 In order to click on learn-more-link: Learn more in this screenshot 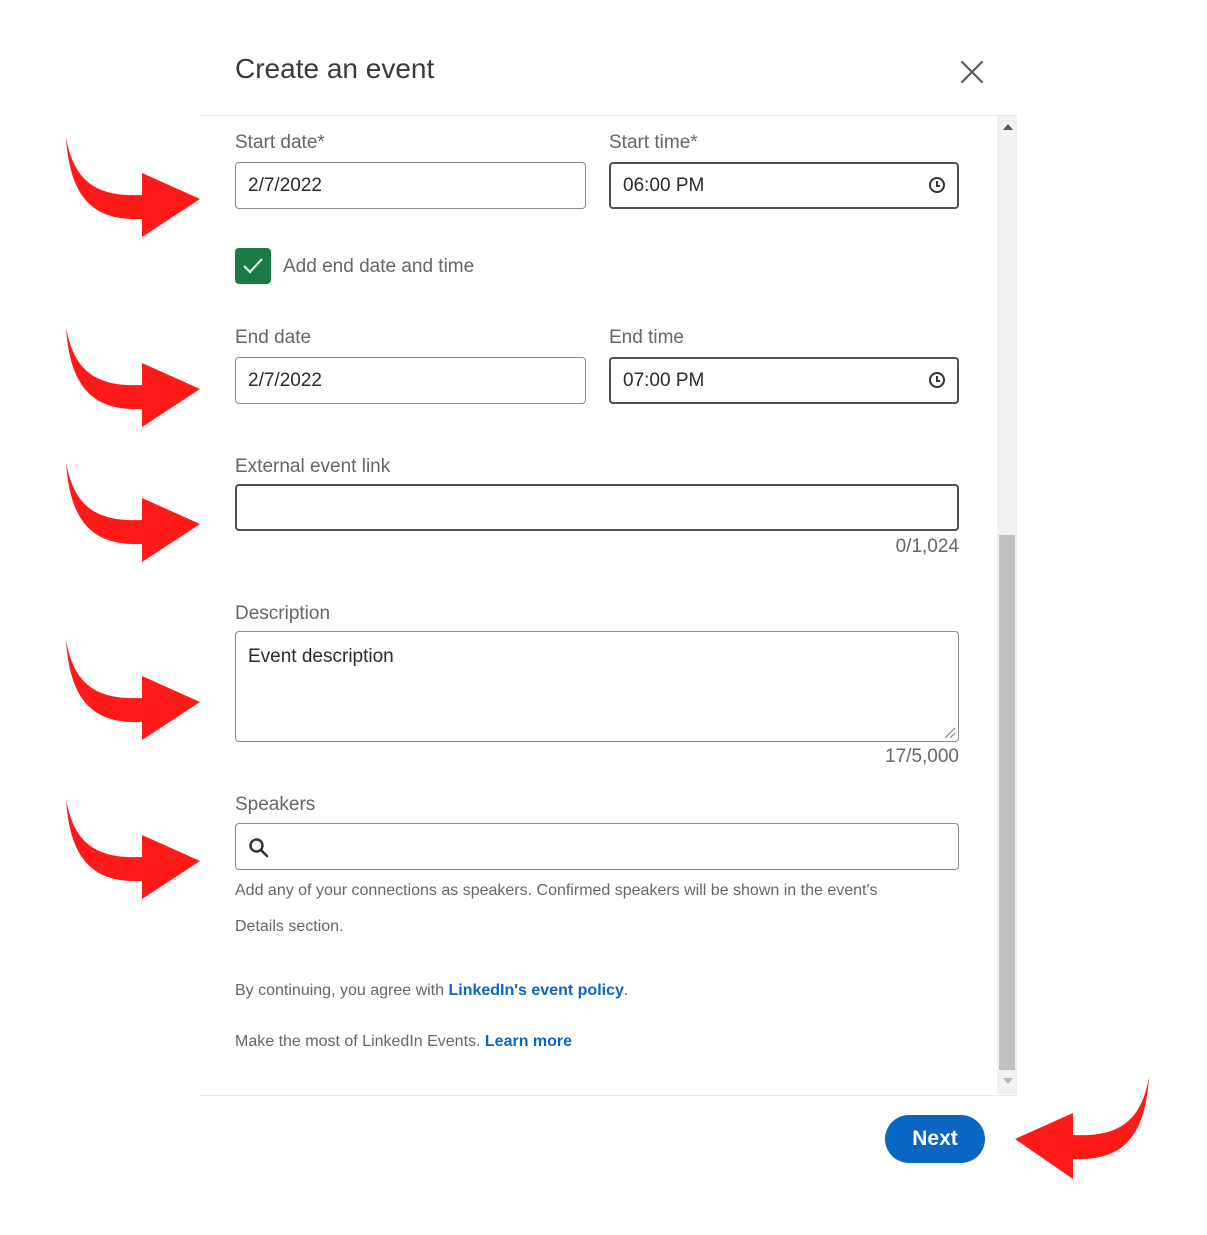, I will do `click(528, 1041)`.